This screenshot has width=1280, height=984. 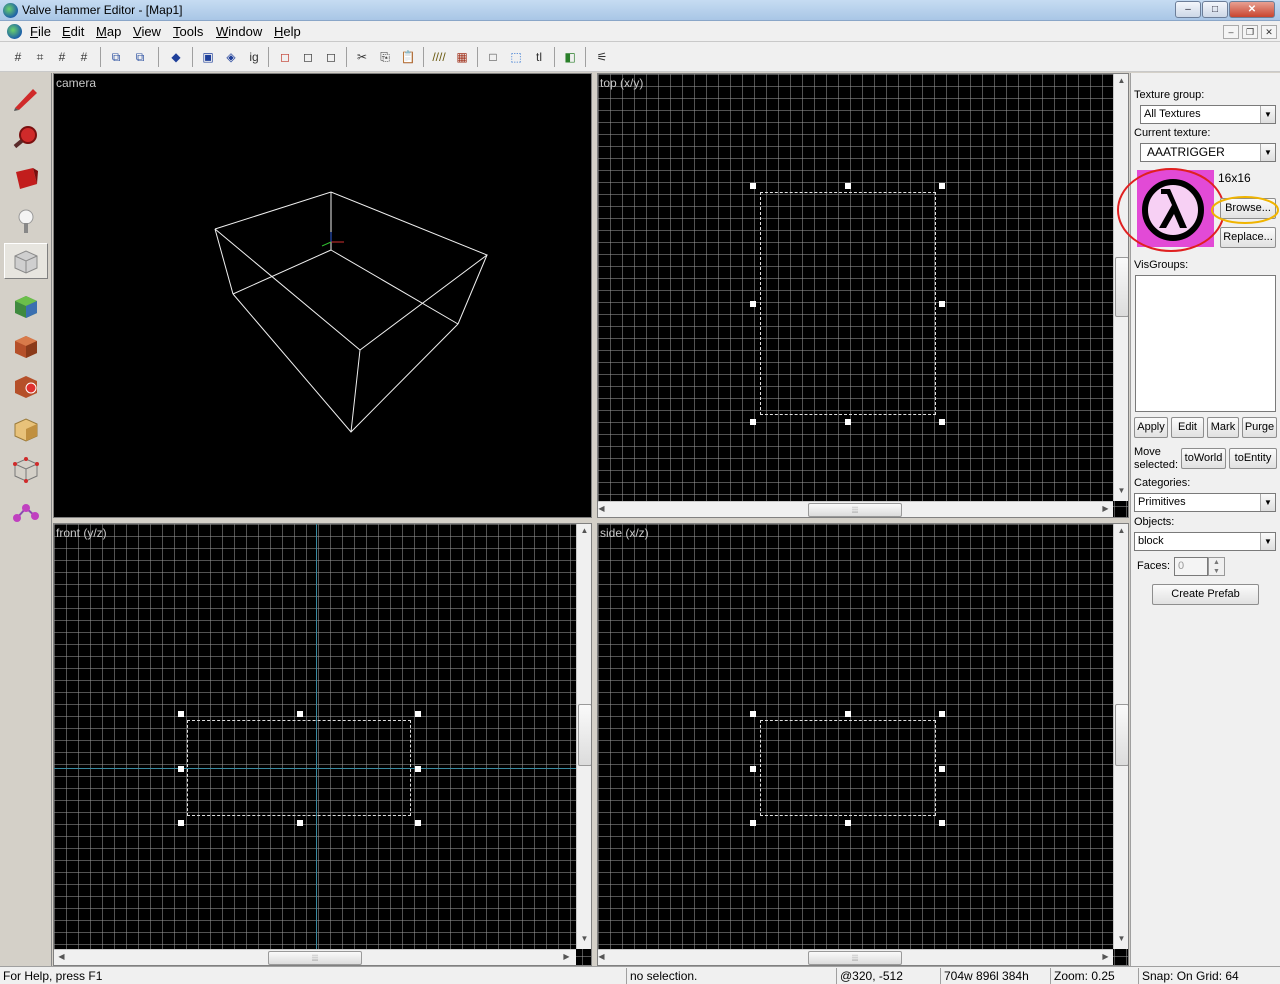 I want to click on side-vscroll-thumb, so click(x=1121, y=735).